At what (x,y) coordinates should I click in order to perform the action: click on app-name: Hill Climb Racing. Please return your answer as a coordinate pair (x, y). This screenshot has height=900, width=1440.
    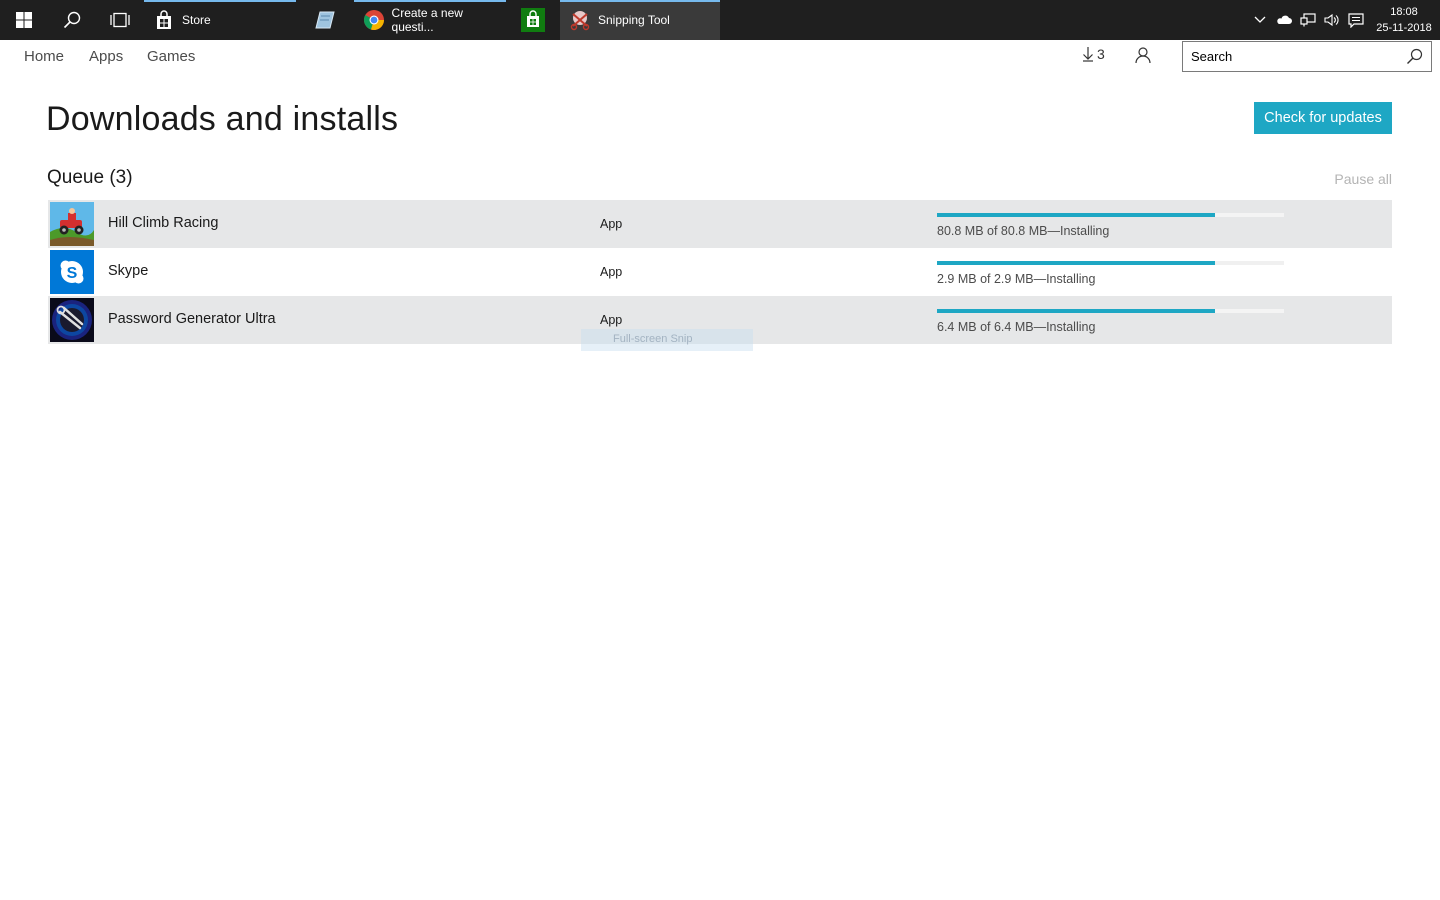
    Looking at the image, I should click on (163, 223).